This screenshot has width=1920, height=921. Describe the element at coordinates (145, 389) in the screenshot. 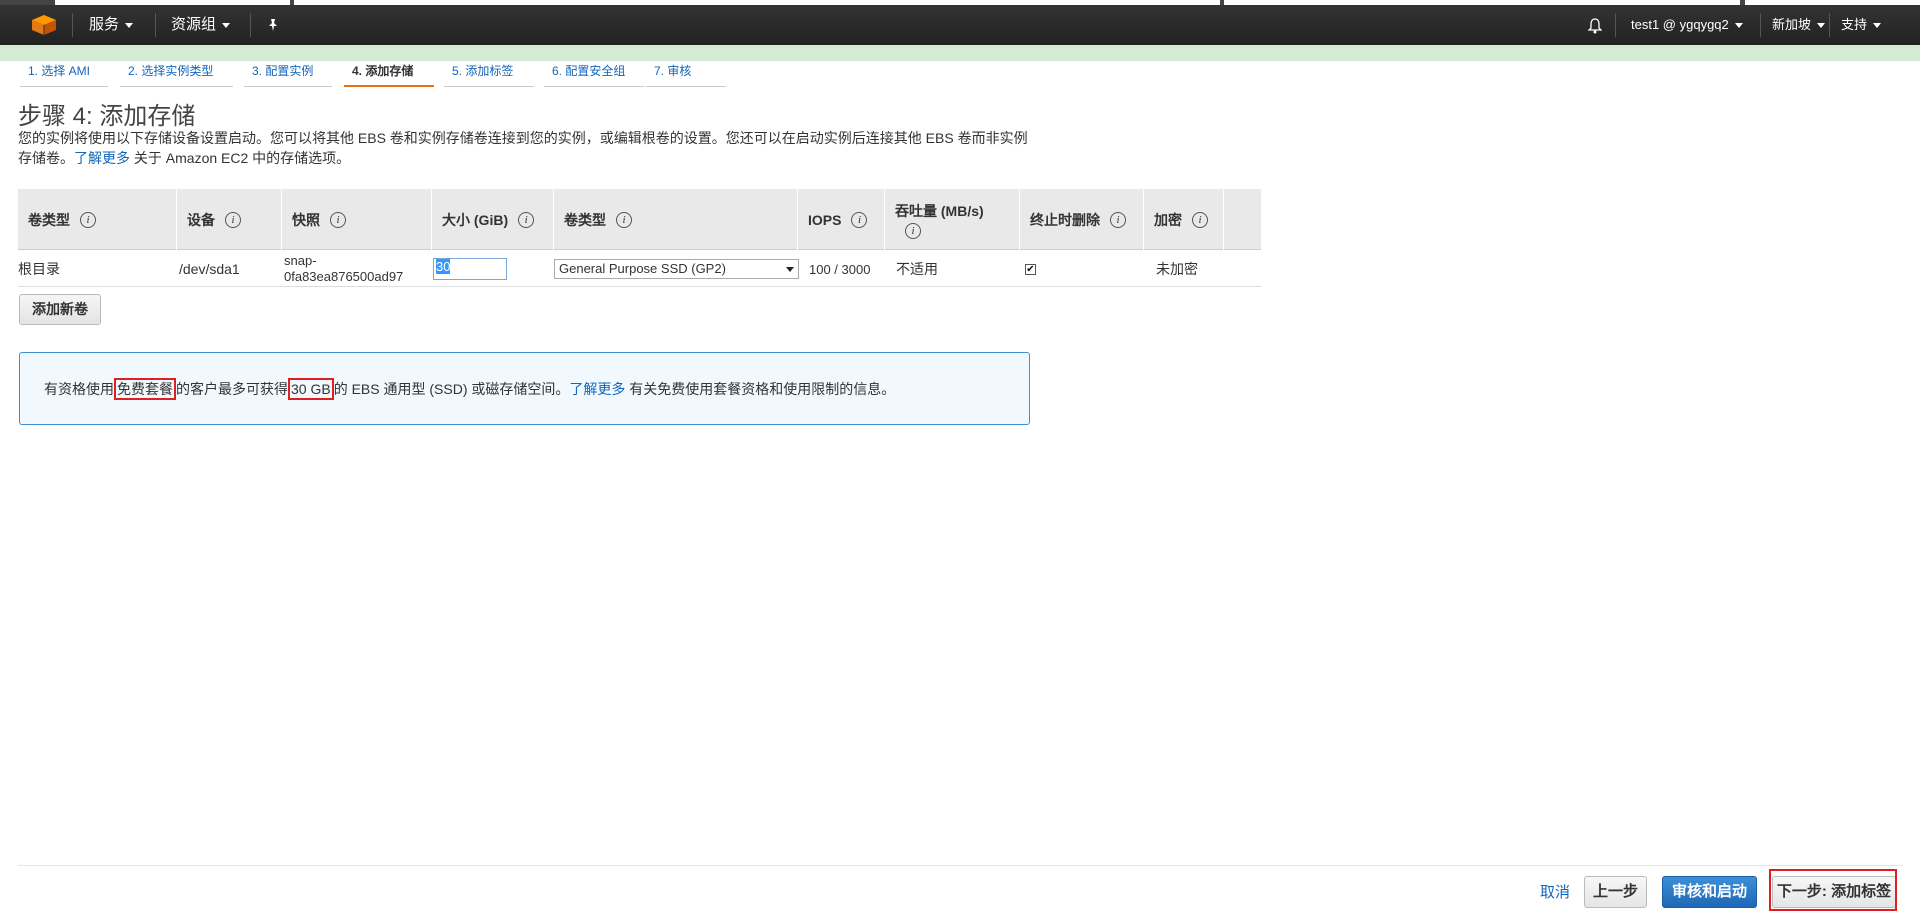

I see `free-tier-highlight: 免费套餐` at that location.